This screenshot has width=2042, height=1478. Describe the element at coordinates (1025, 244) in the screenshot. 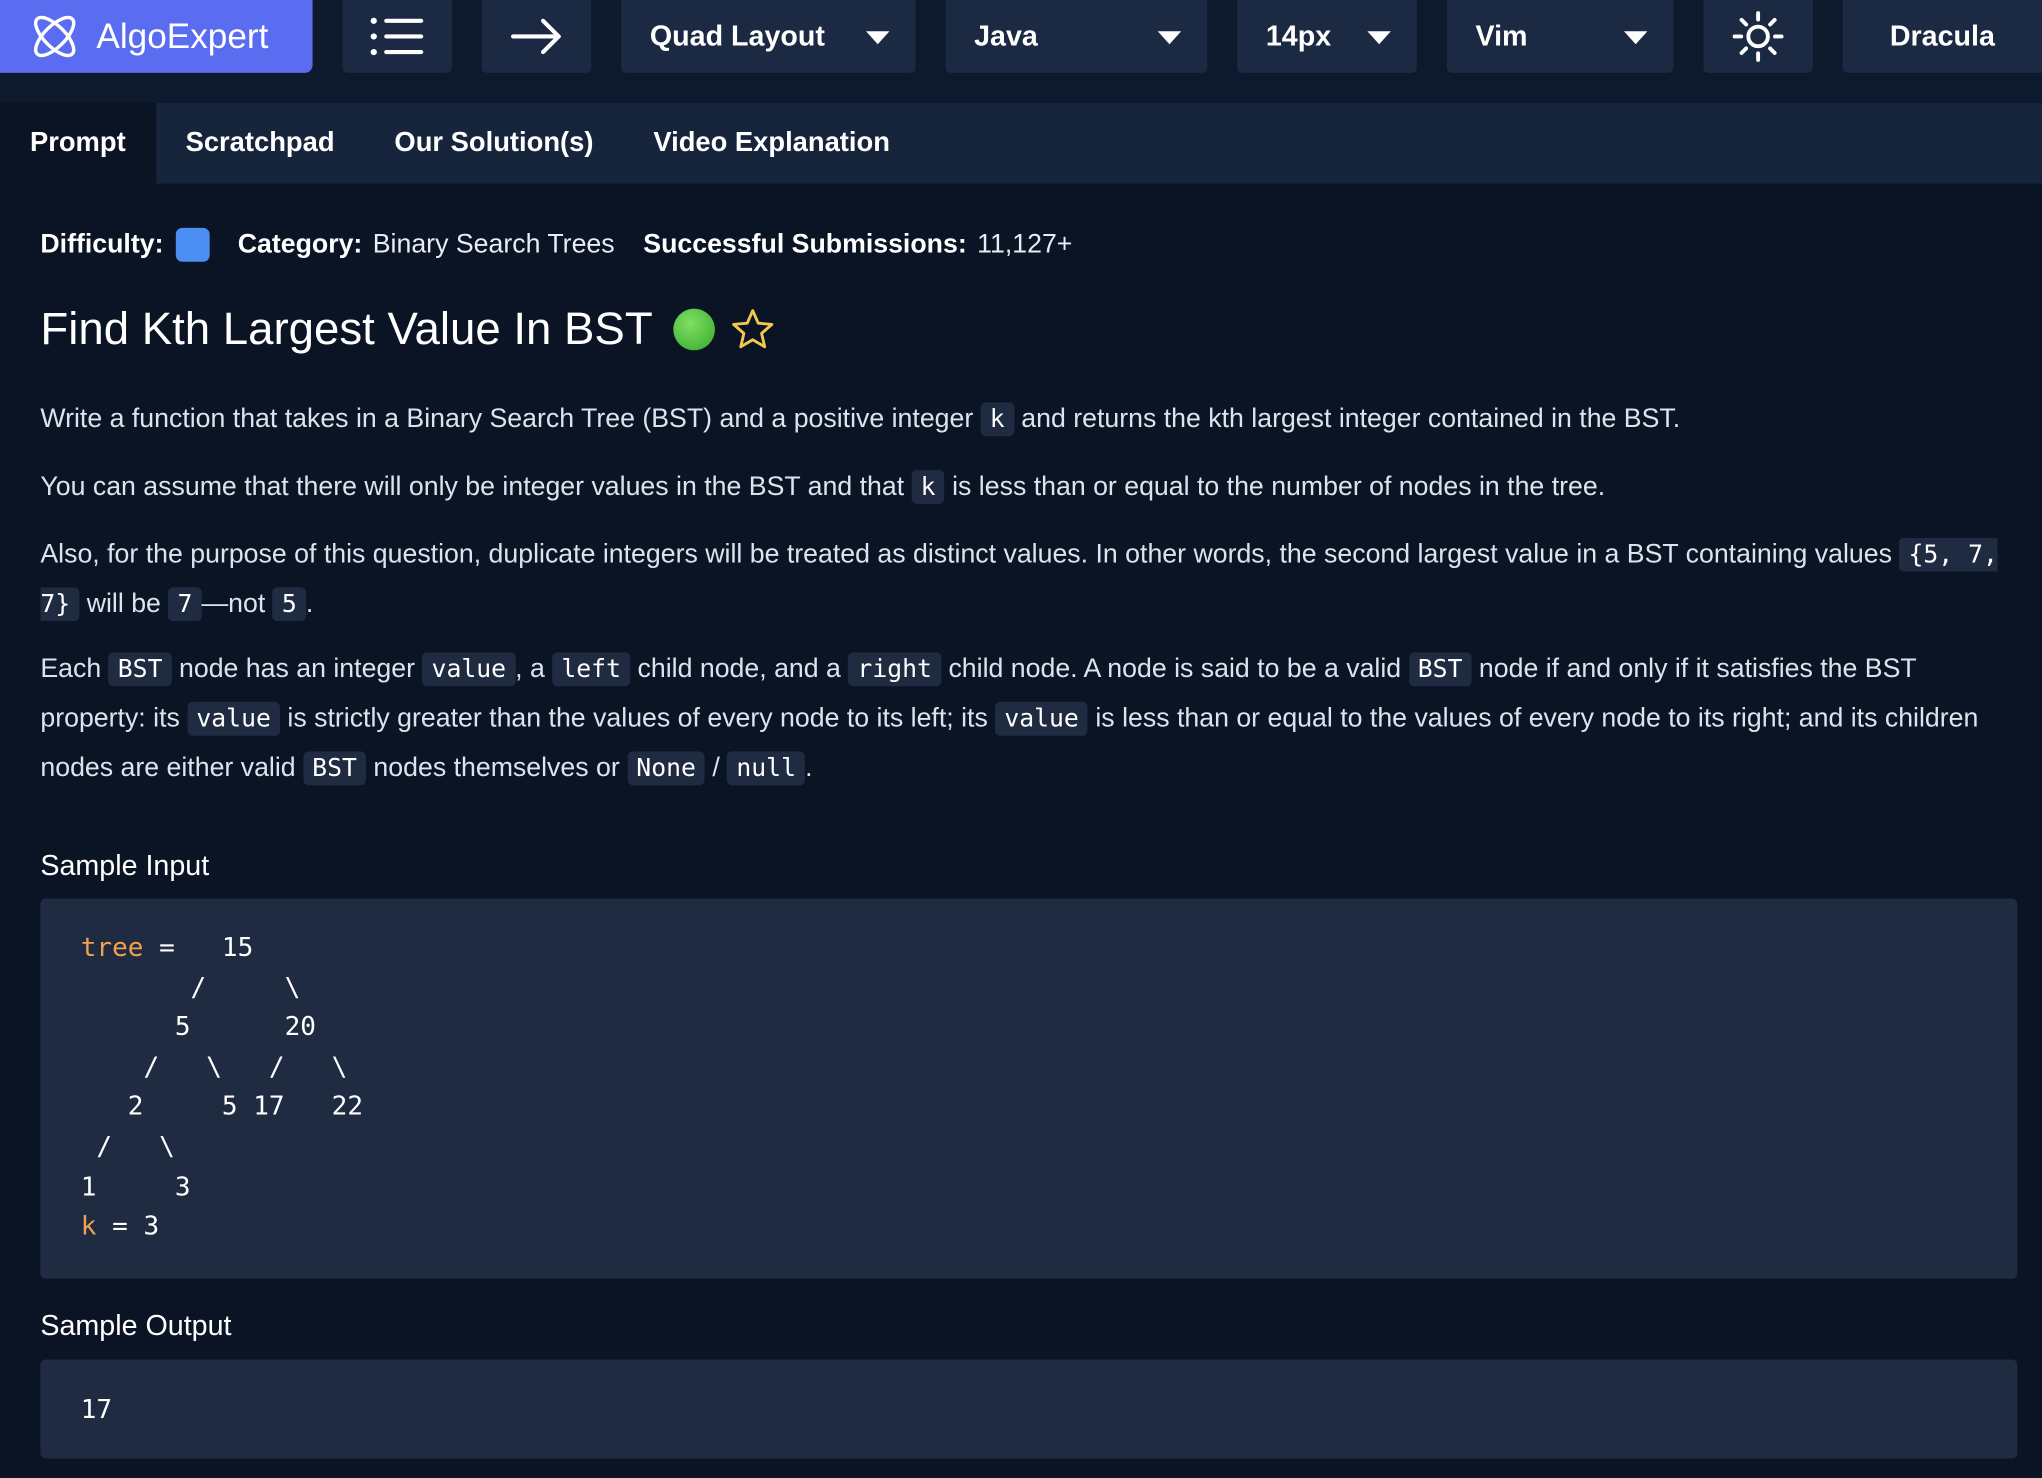

I see `submissions-value: 11,127+` at that location.